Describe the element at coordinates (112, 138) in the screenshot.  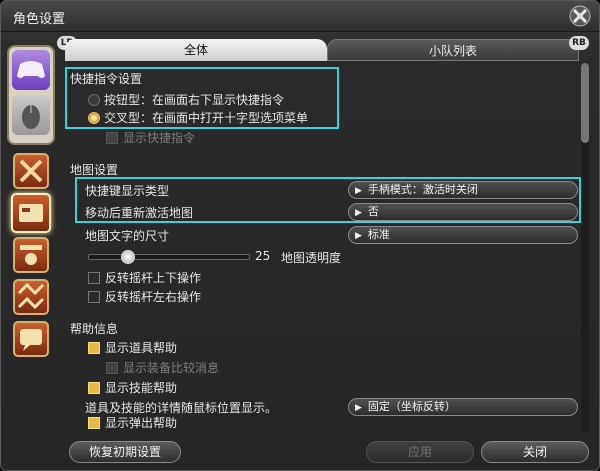
I see `show-shortcut-checkbox` at that location.